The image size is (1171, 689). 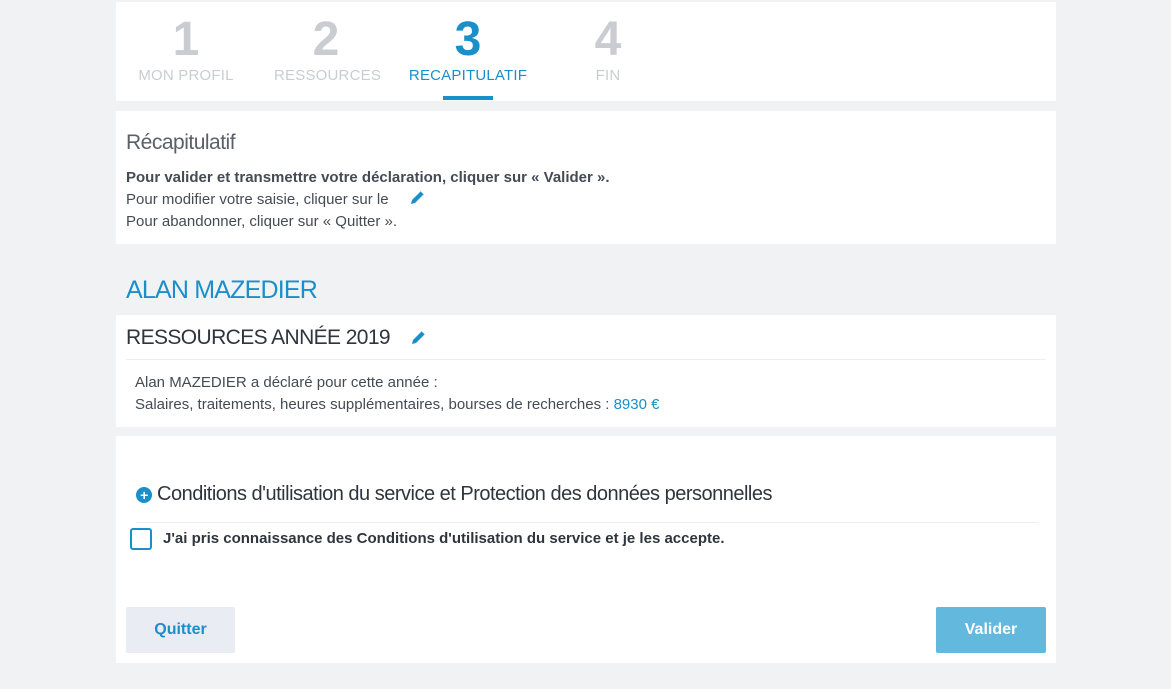 What do you see at coordinates (608, 75) in the screenshot?
I see `step-label: FIN` at bounding box center [608, 75].